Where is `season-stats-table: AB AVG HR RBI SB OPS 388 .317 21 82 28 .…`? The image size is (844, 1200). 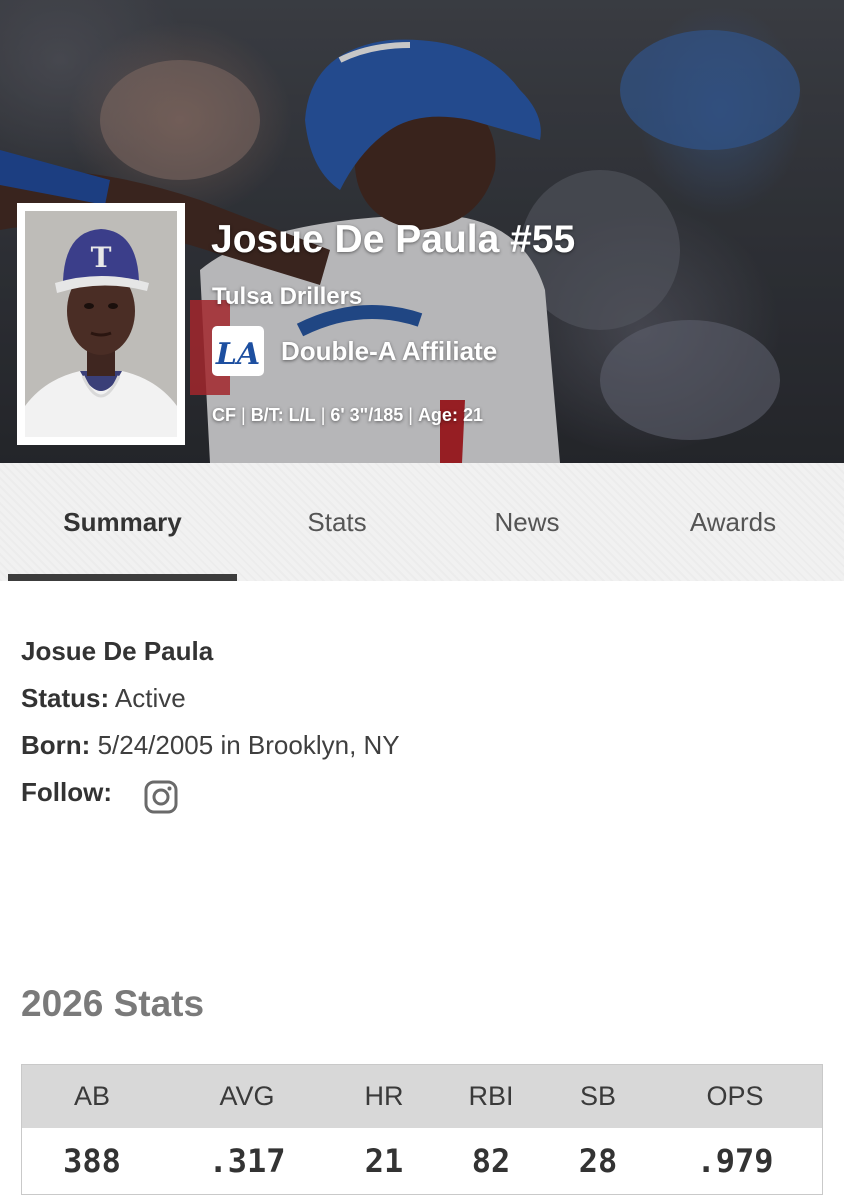 season-stats-table: AB AVG HR RBI SB OPS 388 .317 21 82 28 .… is located at coordinates (422, 1129).